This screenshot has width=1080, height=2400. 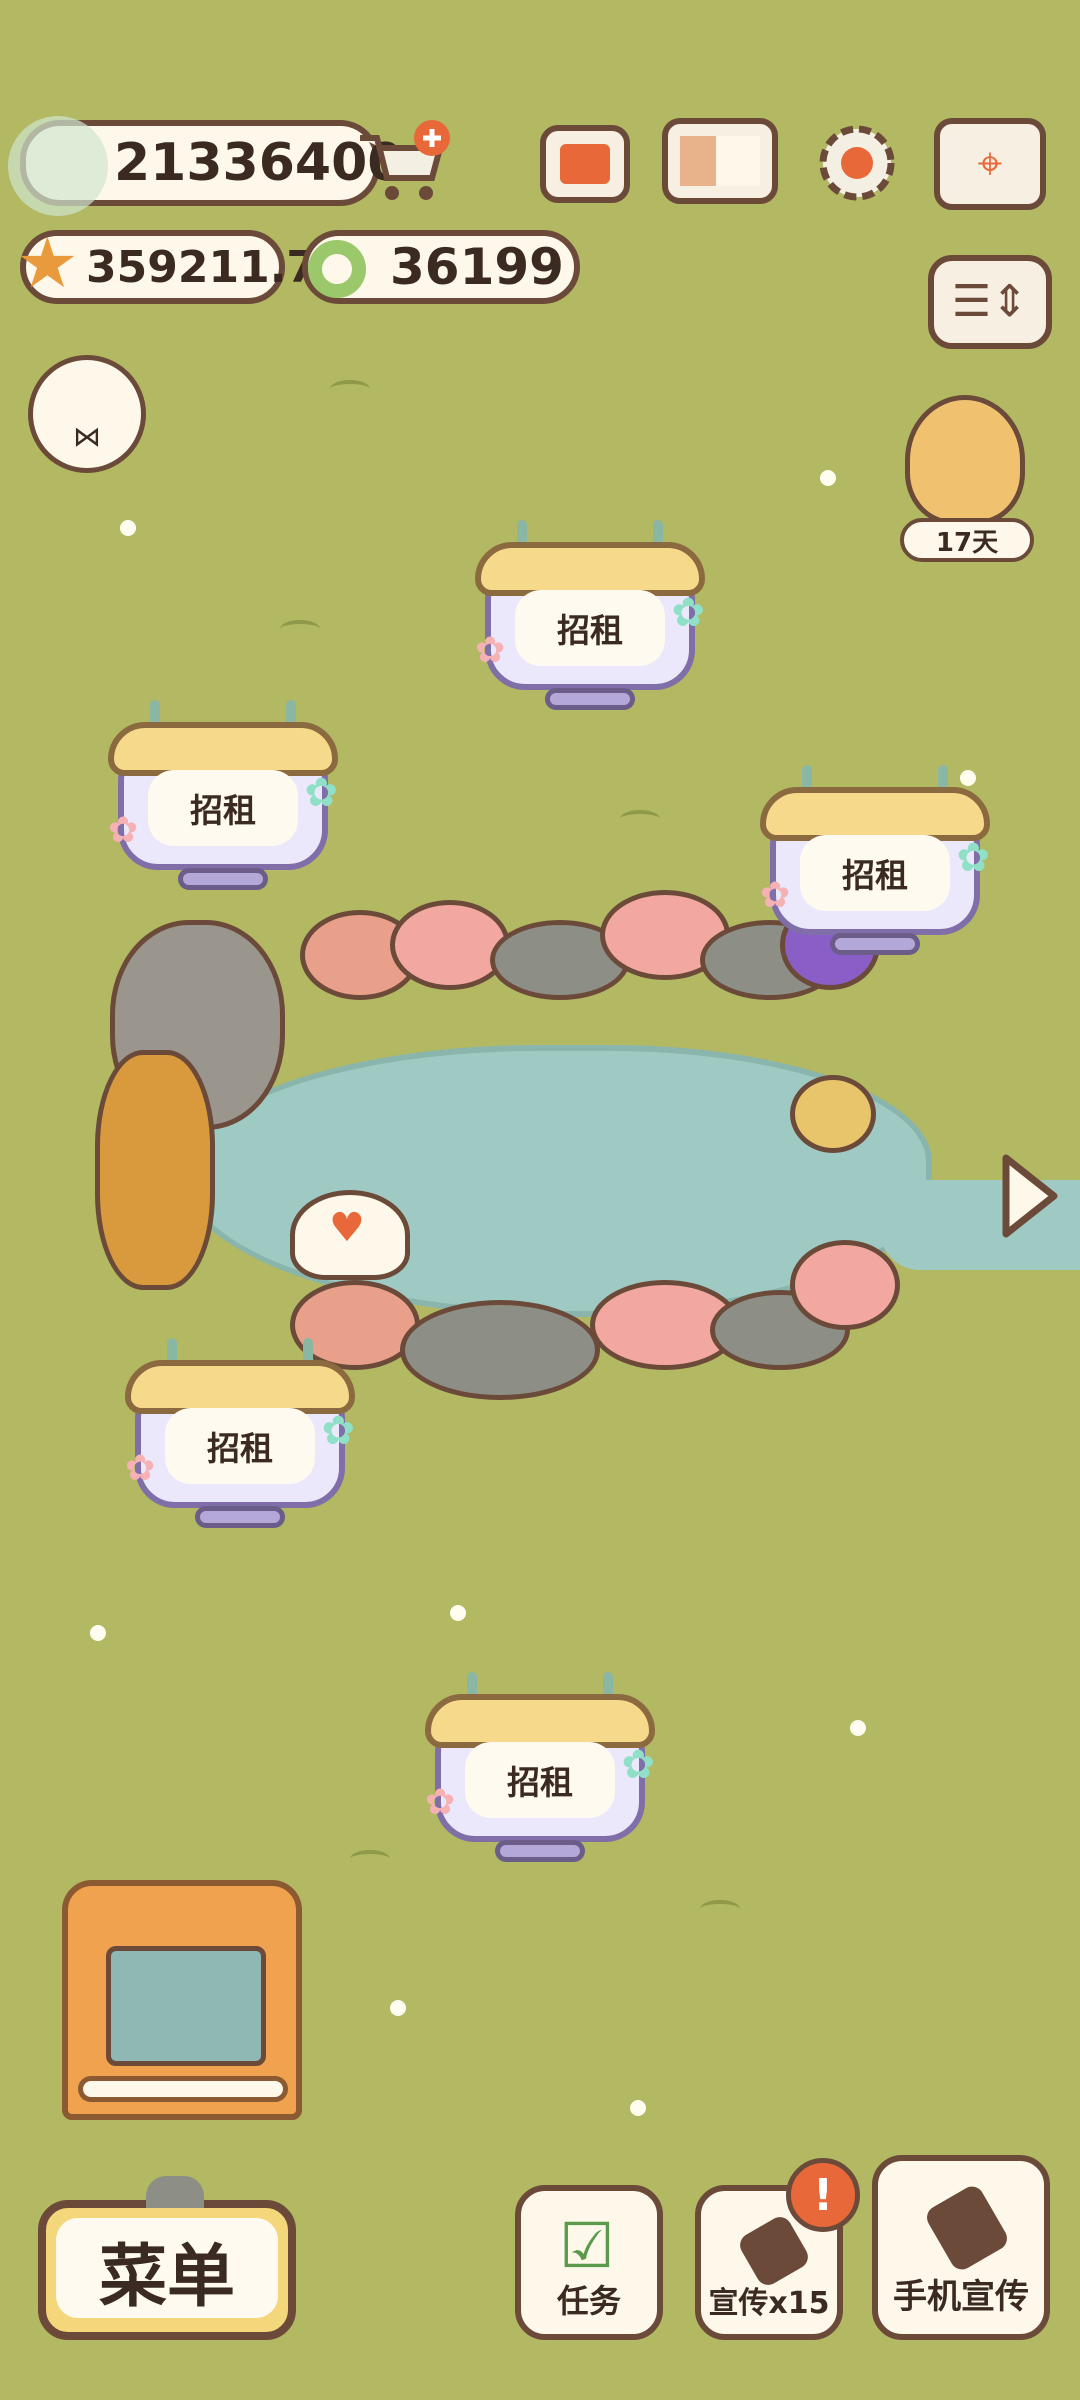 I want to click on arrow-right-button, so click(x=1029, y=1196).